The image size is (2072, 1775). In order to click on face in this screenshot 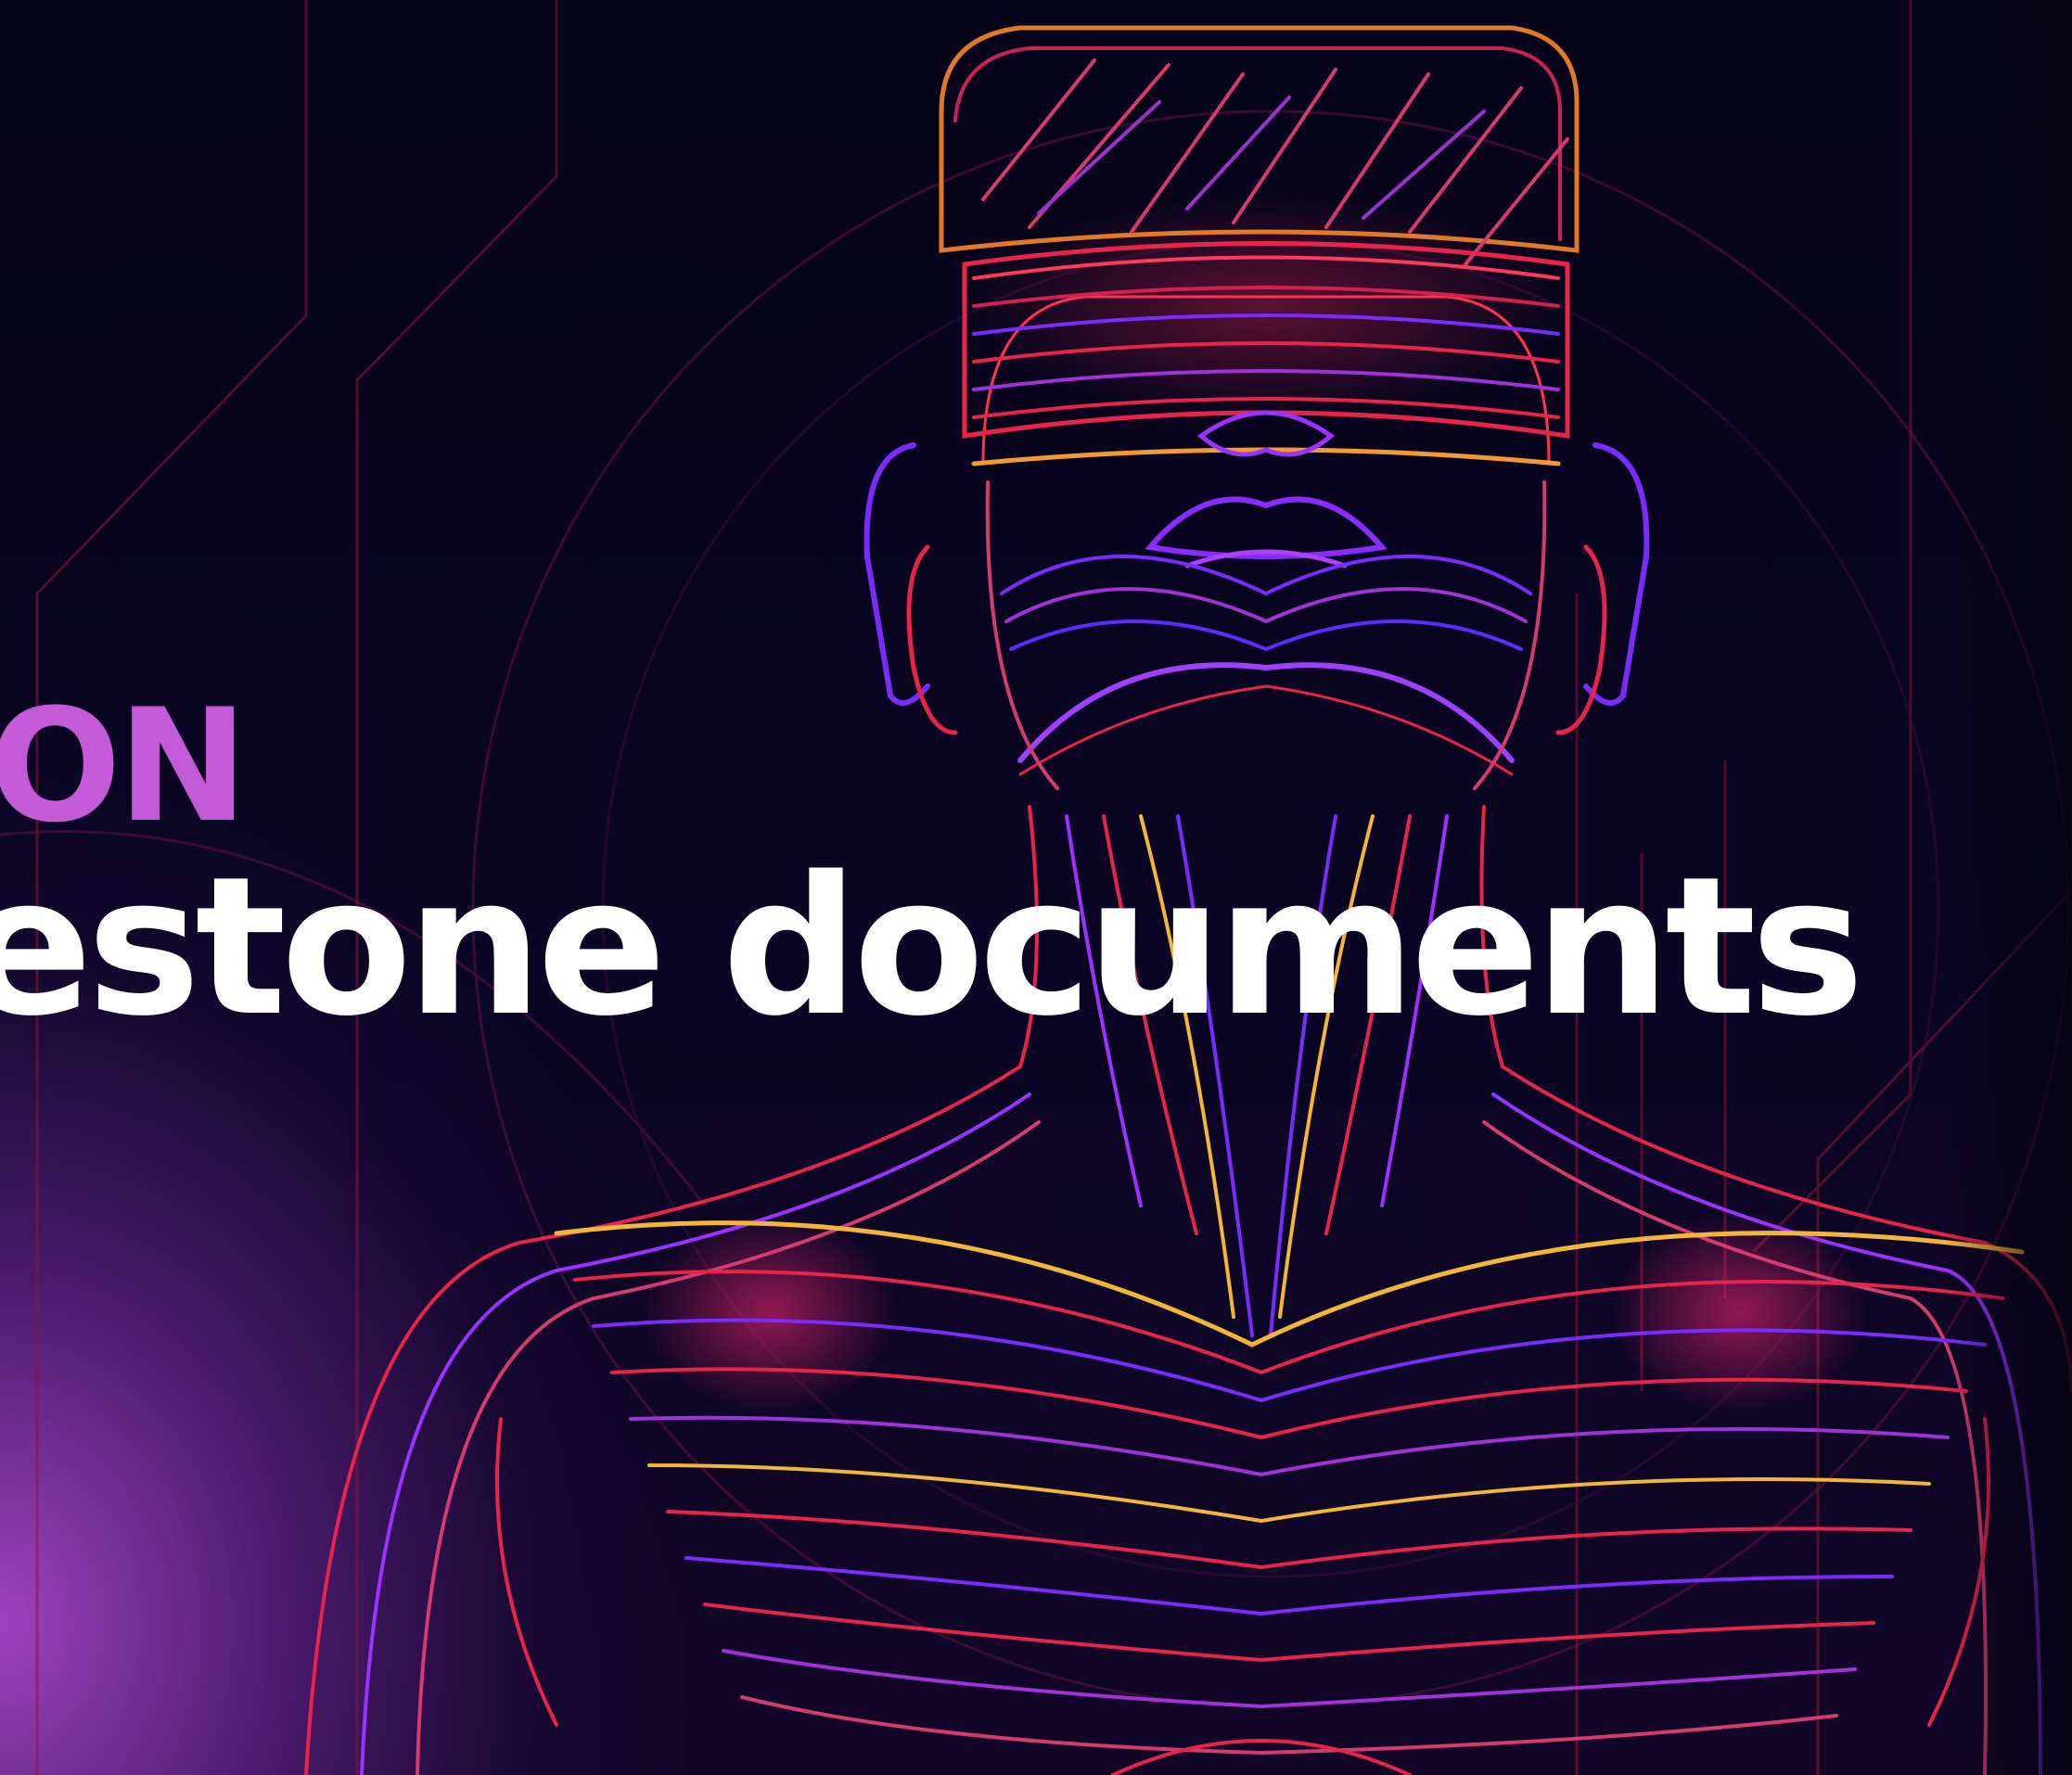, I will do `click(1266, 600)`.